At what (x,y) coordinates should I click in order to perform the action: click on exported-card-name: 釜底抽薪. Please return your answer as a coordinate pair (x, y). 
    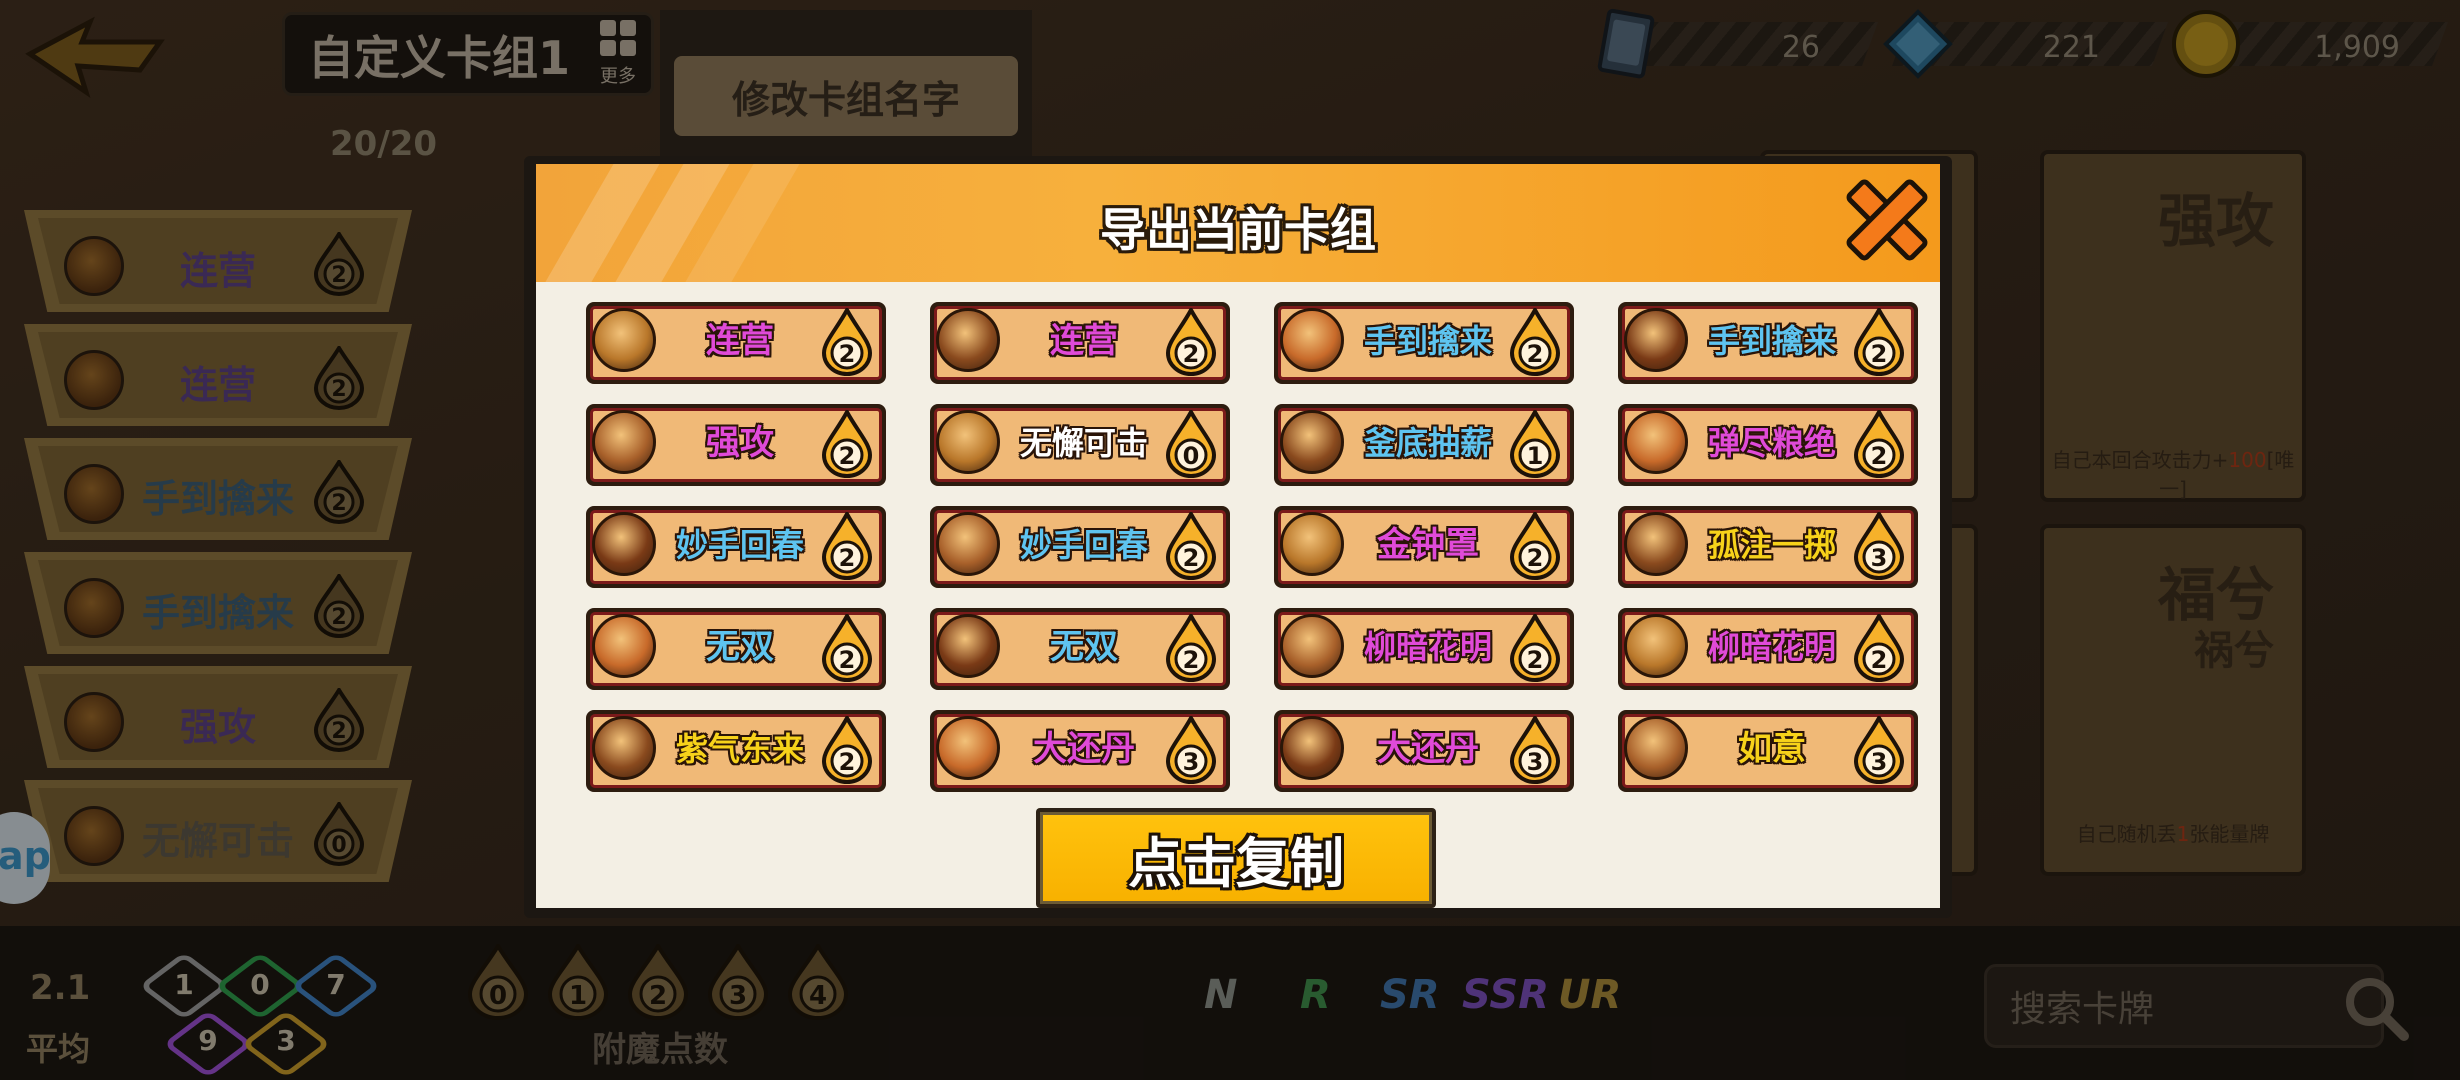
    Looking at the image, I should click on (1427, 443).